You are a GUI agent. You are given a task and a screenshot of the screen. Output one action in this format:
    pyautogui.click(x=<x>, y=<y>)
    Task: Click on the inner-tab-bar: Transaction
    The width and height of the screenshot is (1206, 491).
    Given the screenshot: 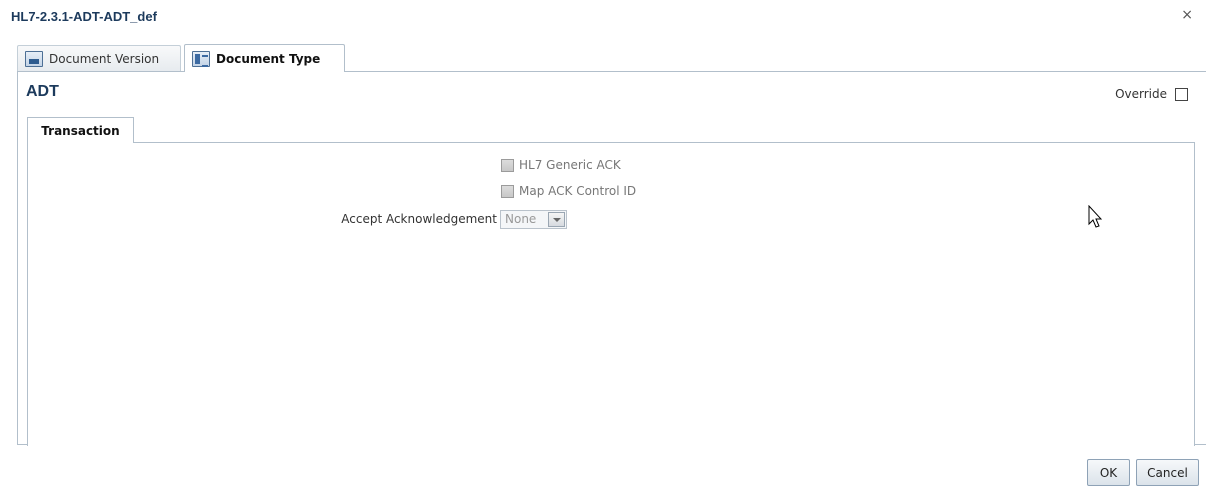 What is the action you would take?
    pyautogui.click(x=80, y=130)
    